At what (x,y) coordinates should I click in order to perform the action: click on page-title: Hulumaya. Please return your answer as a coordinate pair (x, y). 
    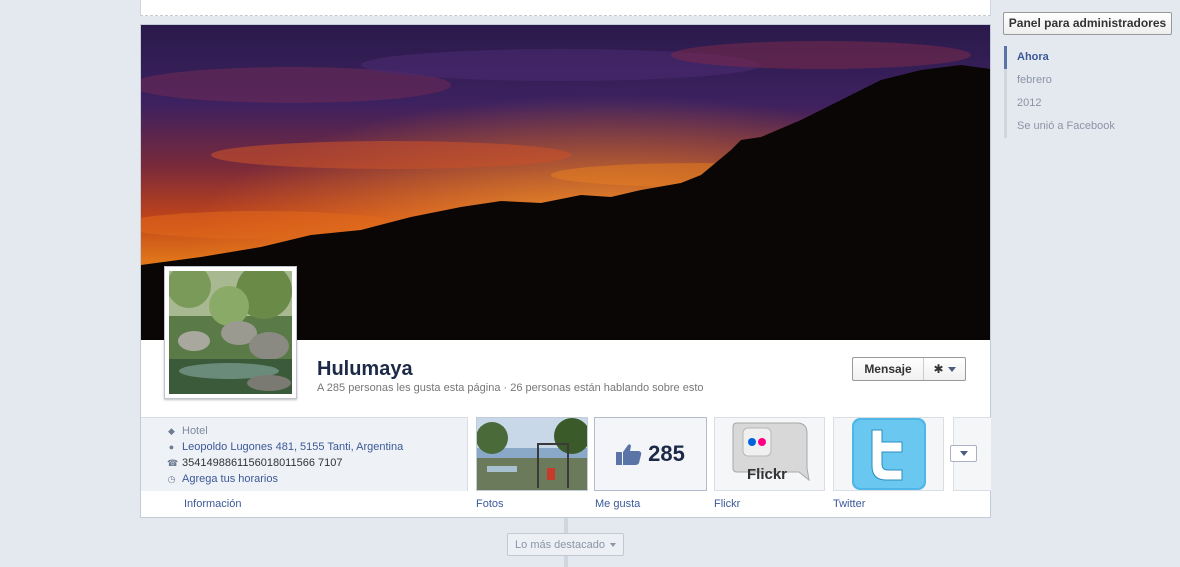
    Looking at the image, I should click on (365, 369).